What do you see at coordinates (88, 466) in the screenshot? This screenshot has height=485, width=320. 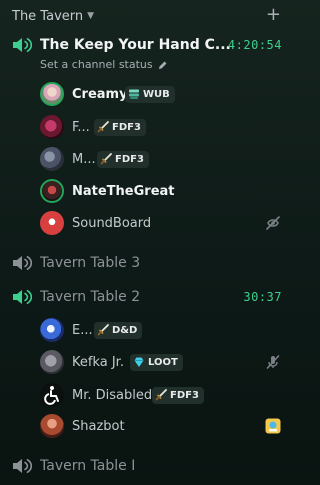 I see `channel-name: Tavern Table I` at bounding box center [88, 466].